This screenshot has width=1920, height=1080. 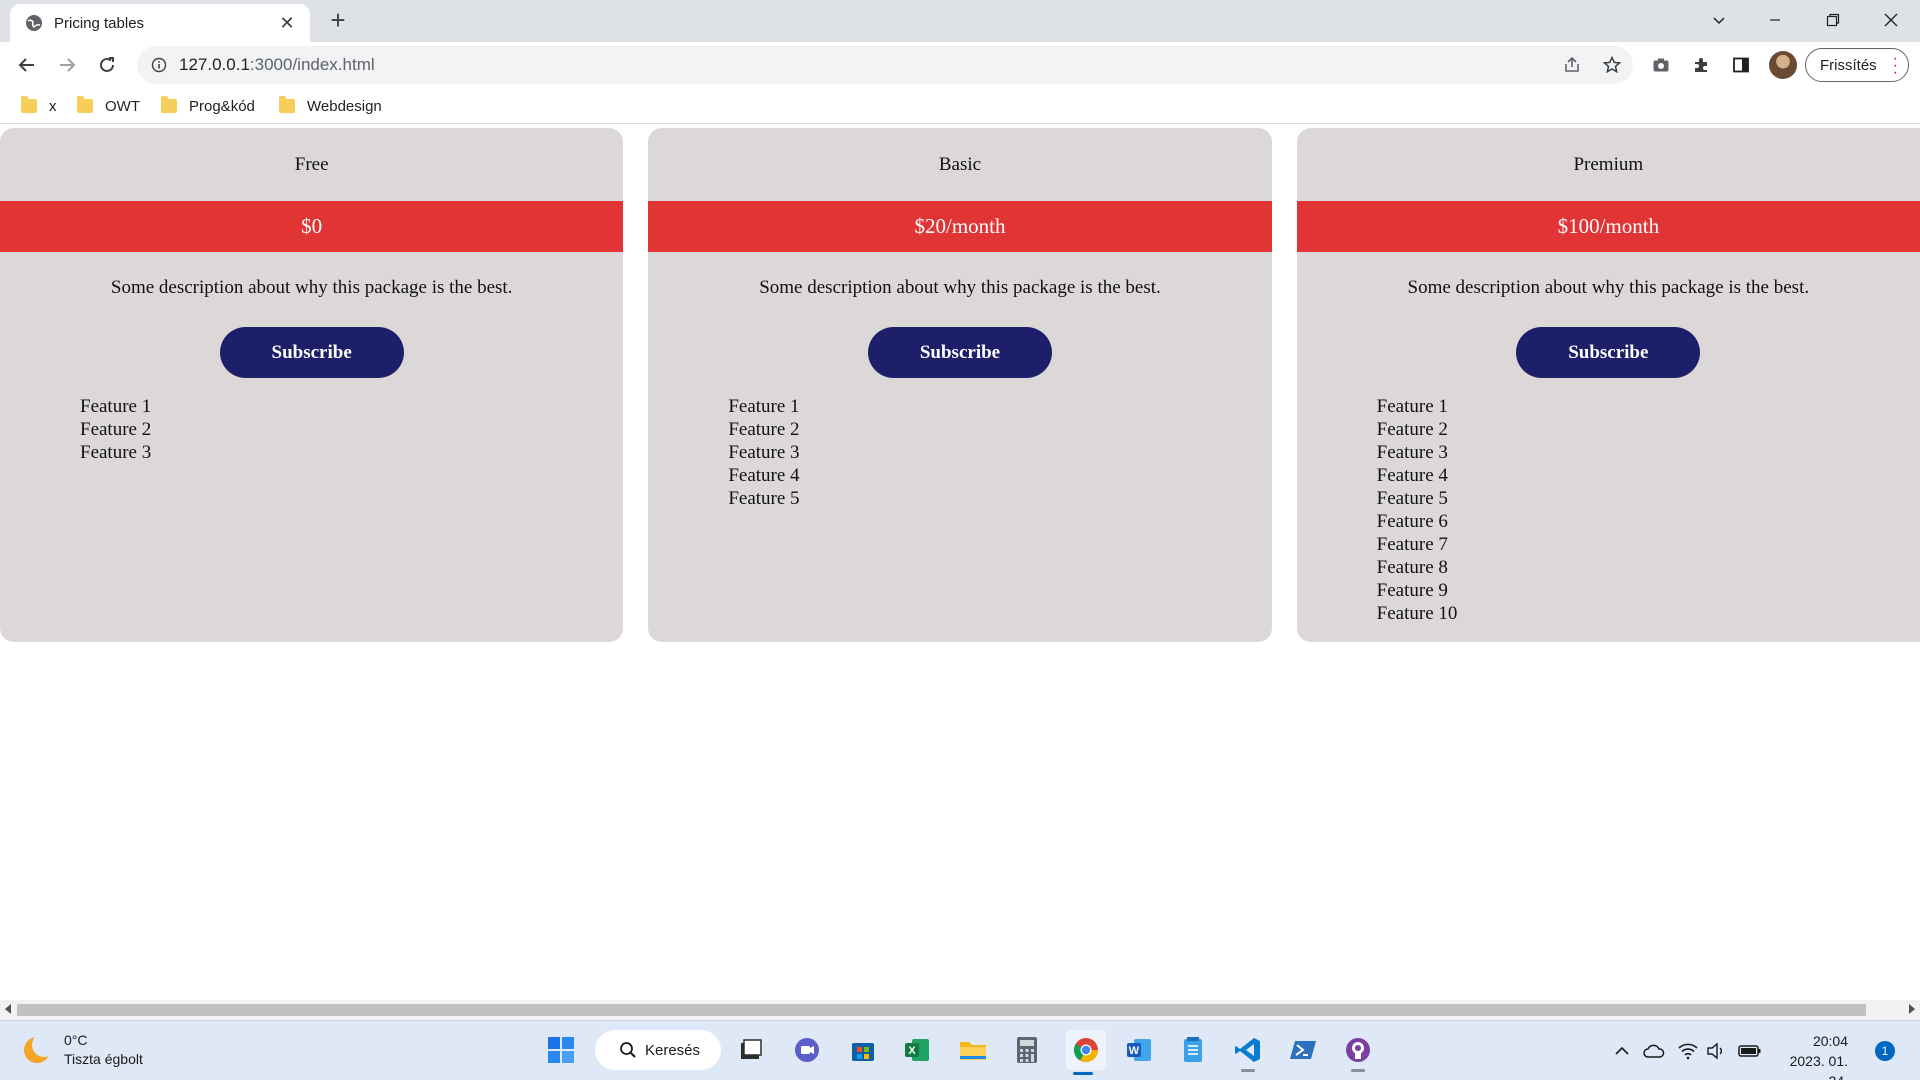 I want to click on feature-list: Feature 1 Feature 2 Feature 3, so click(x=351, y=429).